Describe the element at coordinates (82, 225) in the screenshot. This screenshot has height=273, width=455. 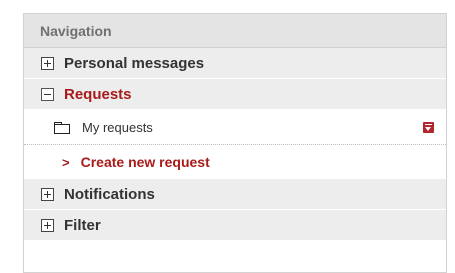
I see `section-label: Filter` at that location.